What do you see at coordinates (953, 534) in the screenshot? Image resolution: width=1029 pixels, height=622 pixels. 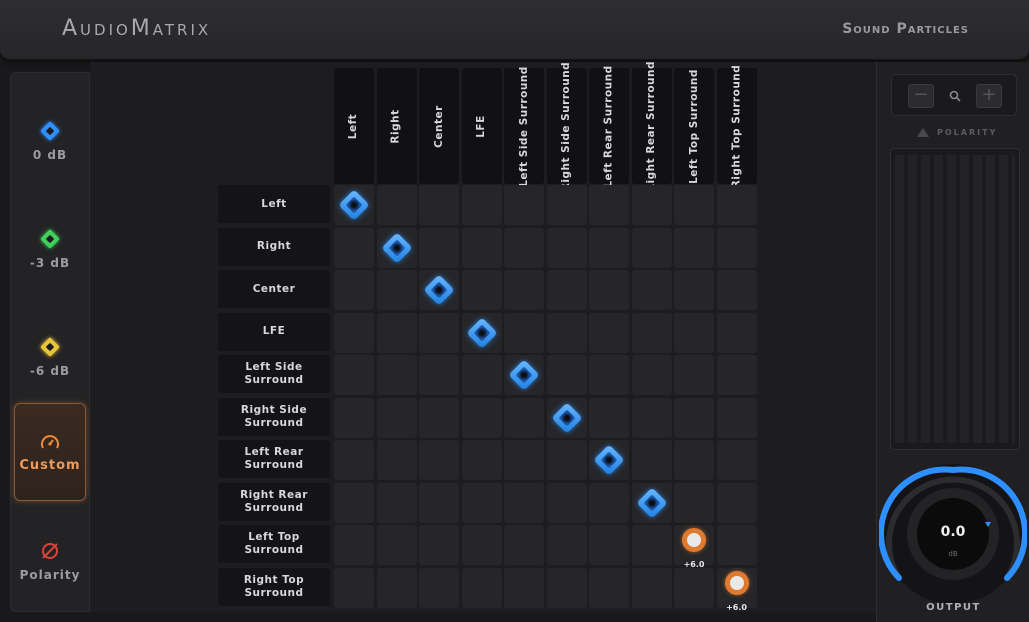 I see `output-dial: 0.0 dB` at bounding box center [953, 534].